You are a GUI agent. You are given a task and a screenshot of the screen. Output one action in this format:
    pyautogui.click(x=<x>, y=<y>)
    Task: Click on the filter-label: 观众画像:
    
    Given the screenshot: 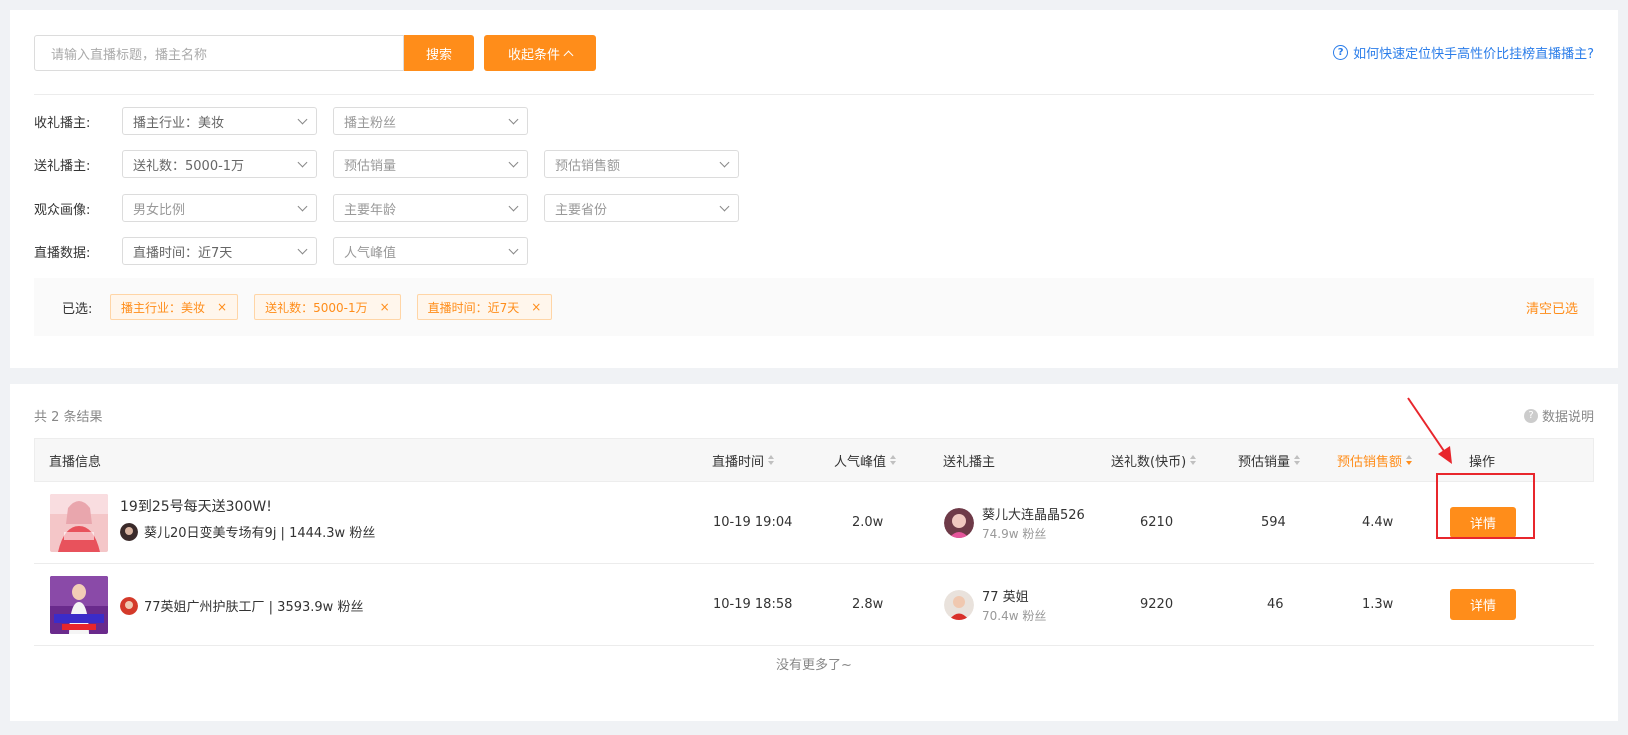 What is the action you would take?
    pyautogui.click(x=62, y=210)
    